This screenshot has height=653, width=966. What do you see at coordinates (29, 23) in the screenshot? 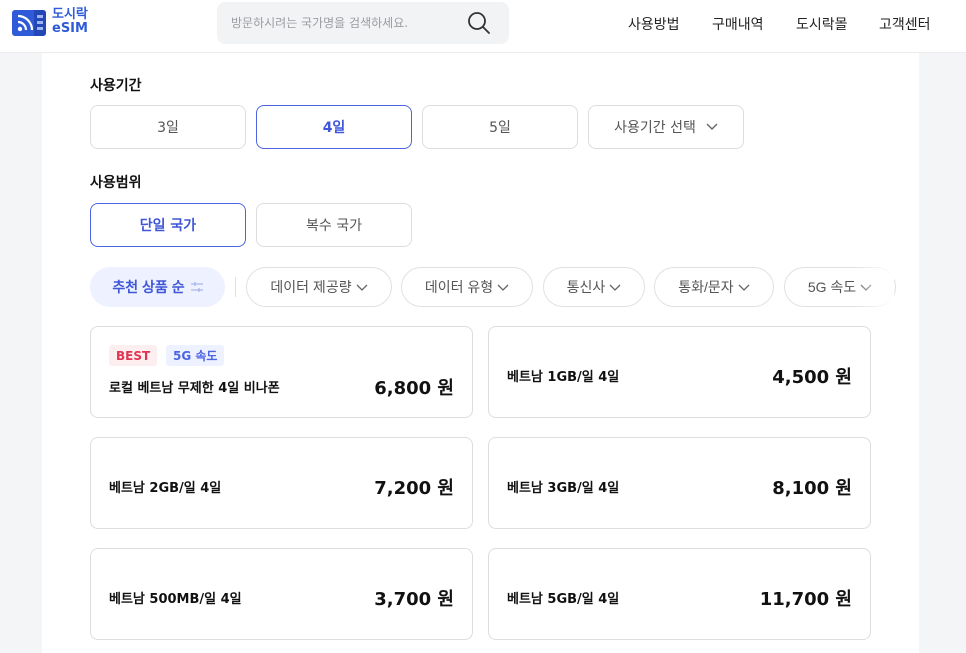
I see `sim-wifi-icon` at bounding box center [29, 23].